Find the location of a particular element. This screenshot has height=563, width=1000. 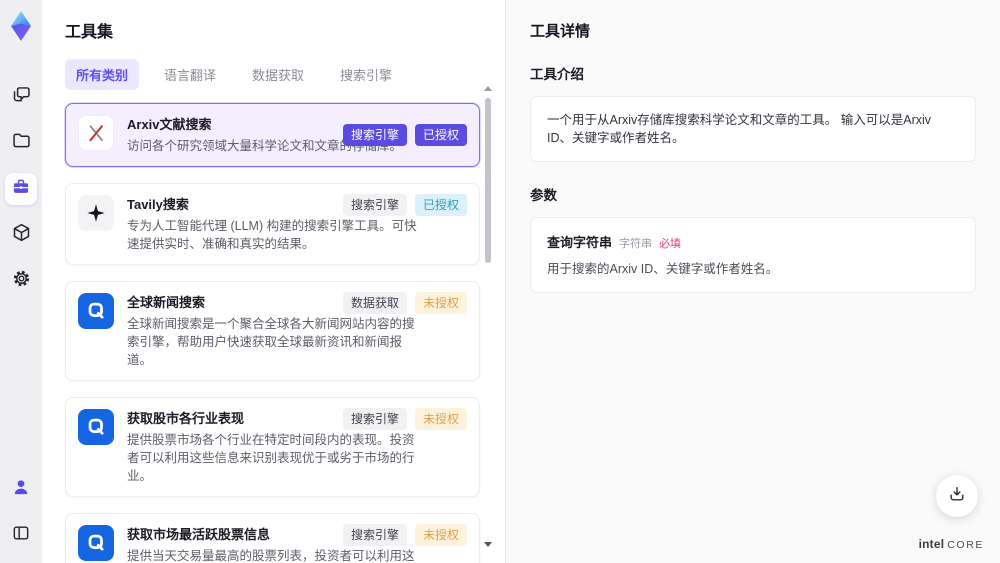

arxiv-logo-icon is located at coordinates (96, 133).